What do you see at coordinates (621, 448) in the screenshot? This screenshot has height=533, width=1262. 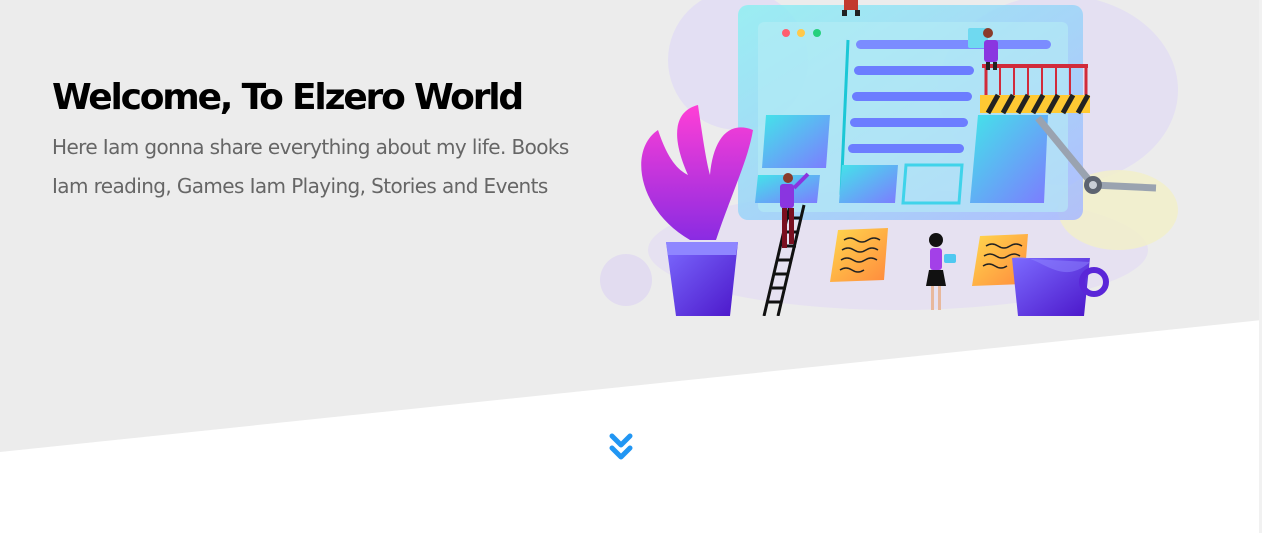 I see `double-chevron-down-icon` at bounding box center [621, 448].